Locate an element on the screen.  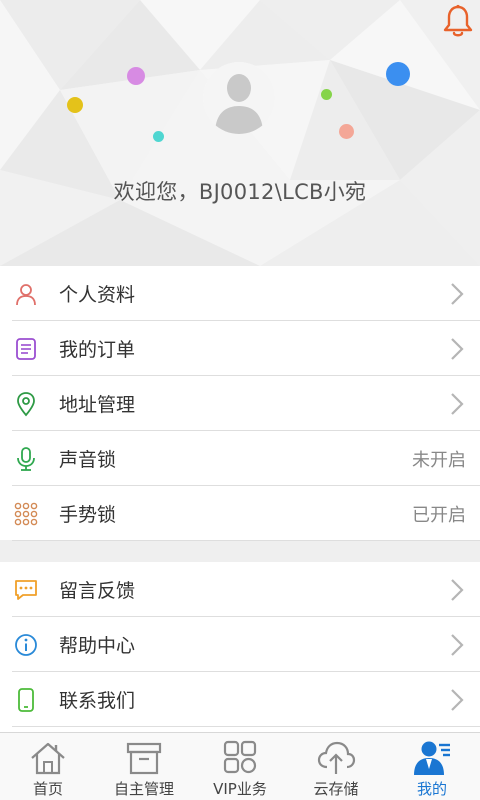
voice-lock-status: 未开启 is located at coordinates (439, 460).